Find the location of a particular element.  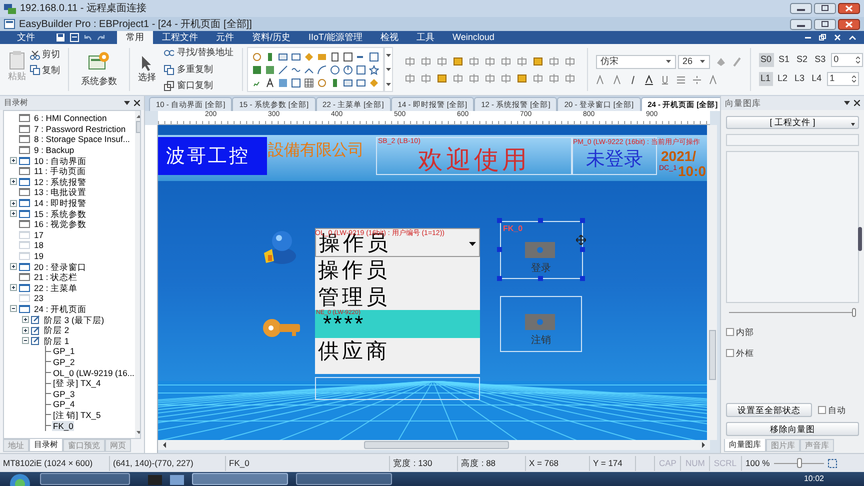

menu-tab: 元件 is located at coordinates (225, 37).